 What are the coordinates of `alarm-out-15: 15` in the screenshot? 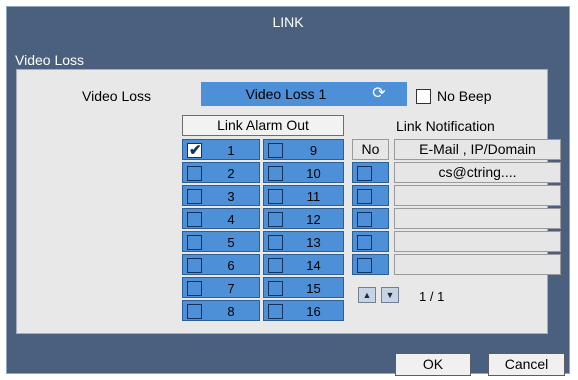 It's located at (303, 287).